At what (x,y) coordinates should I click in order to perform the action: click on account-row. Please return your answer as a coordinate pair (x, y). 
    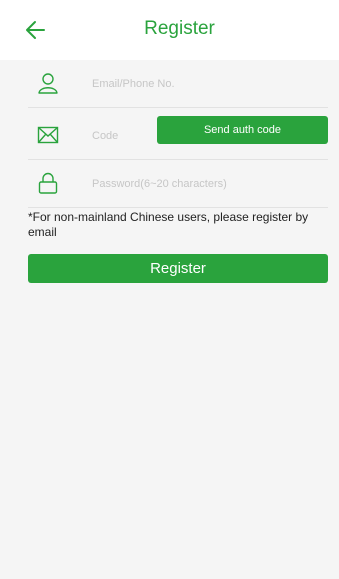
    Looking at the image, I should click on (178, 86).